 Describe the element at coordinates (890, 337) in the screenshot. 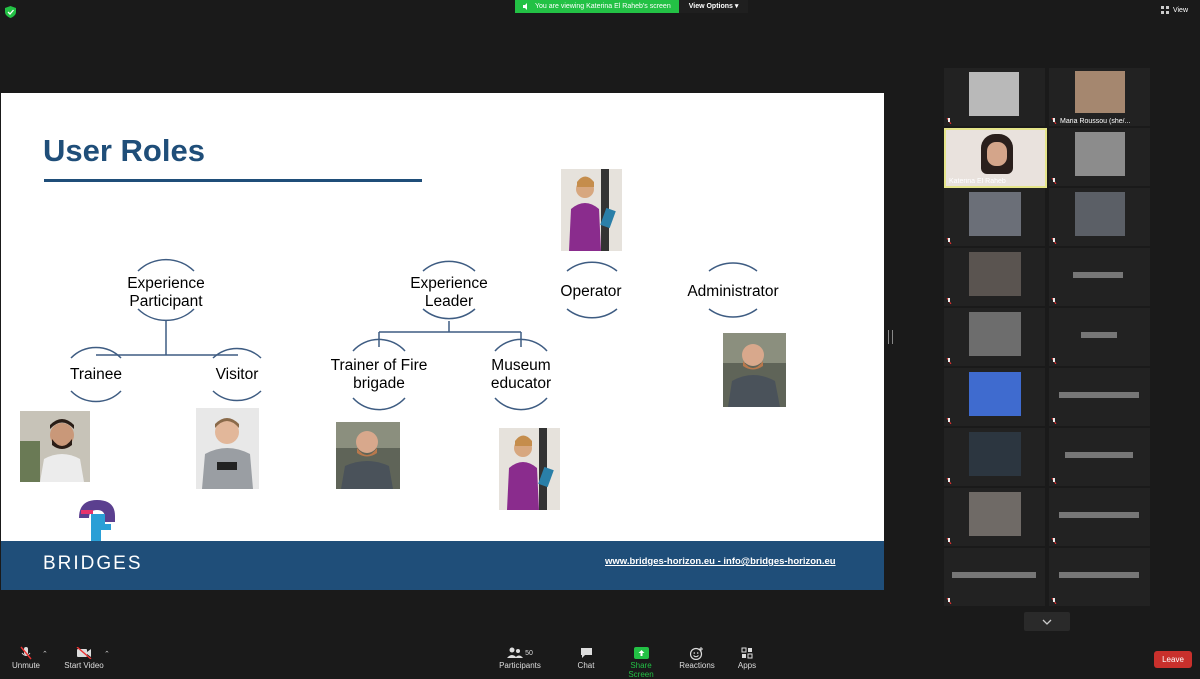

I see `panel-resize-handle` at that location.